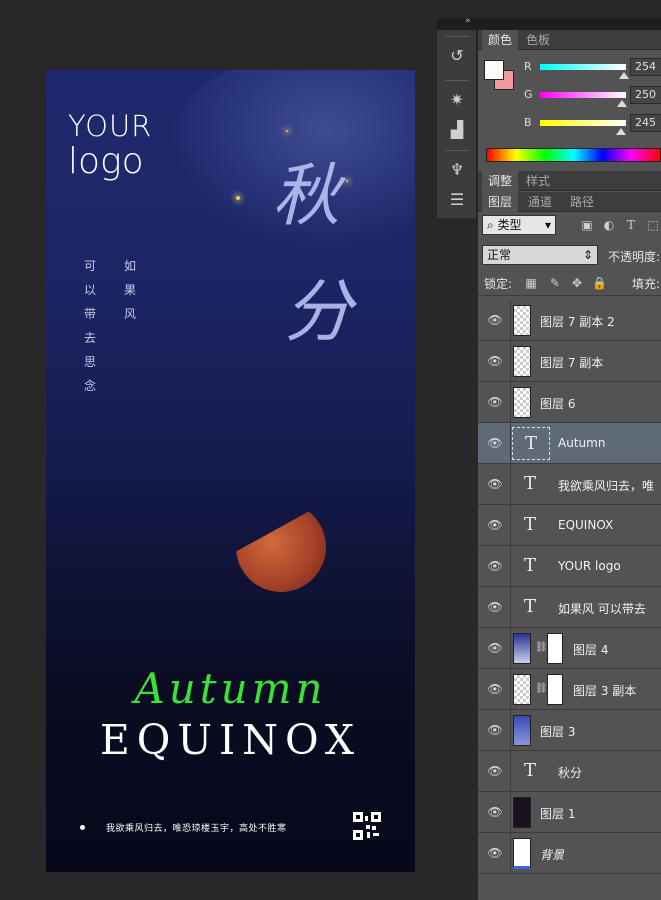 This screenshot has height=900, width=661. What do you see at coordinates (621, 131) in the screenshot?
I see `b-slider-thumb` at bounding box center [621, 131].